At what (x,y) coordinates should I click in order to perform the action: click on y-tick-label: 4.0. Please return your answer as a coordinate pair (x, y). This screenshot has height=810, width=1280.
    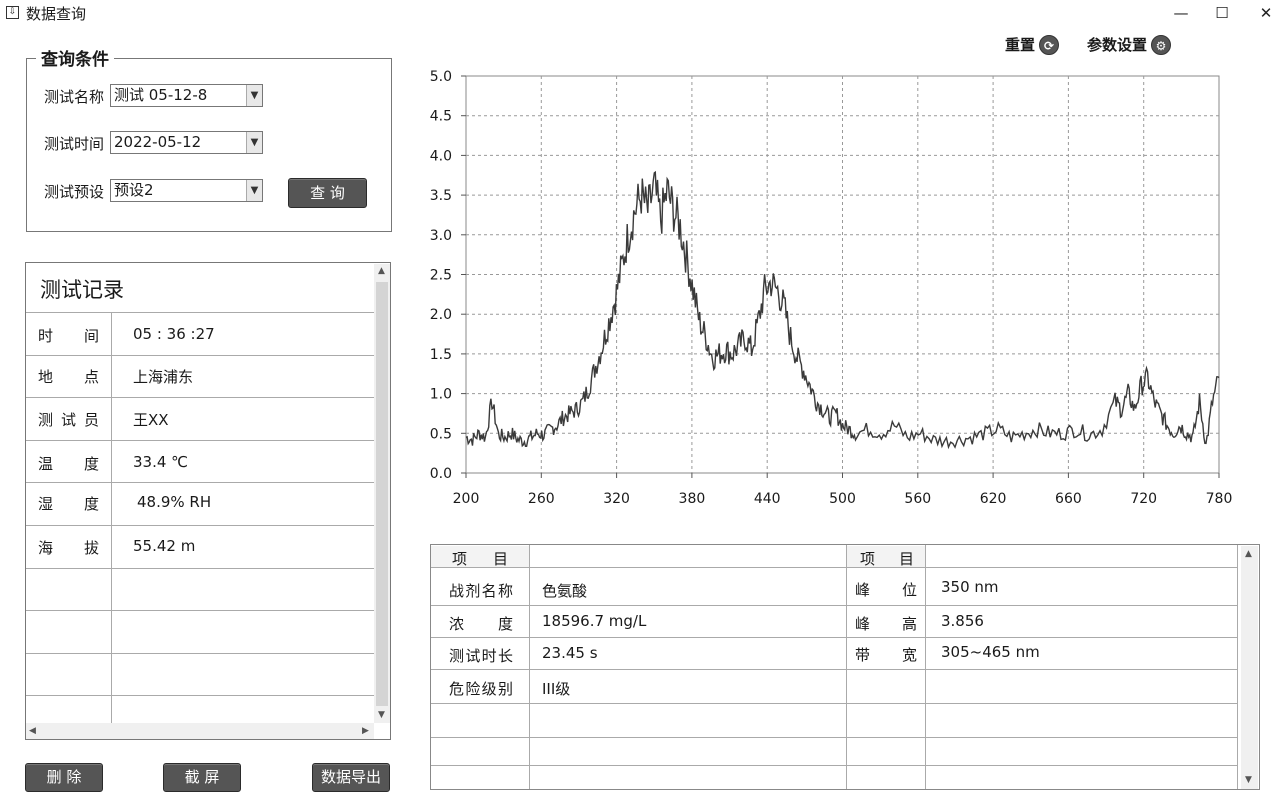
    Looking at the image, I should click on (441, 156).